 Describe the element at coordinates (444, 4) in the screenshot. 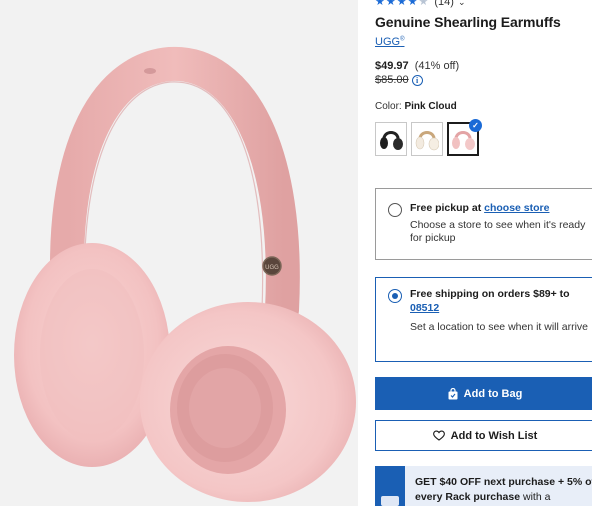

I see `review-count: (14)` at that location.